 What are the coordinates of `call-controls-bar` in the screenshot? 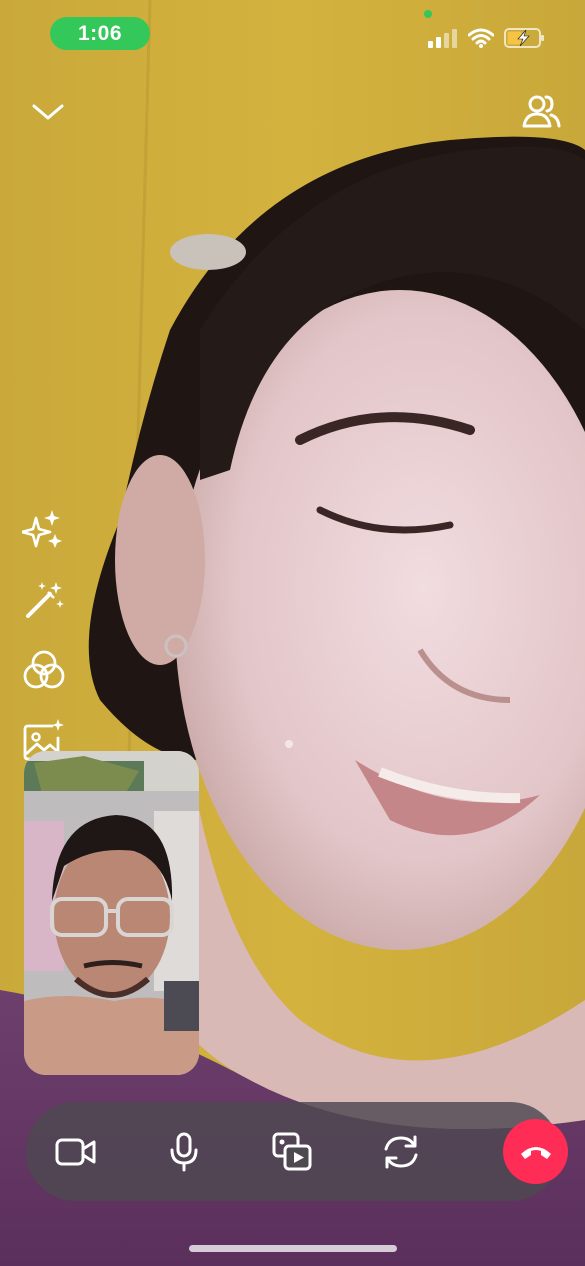 It's located at (297, 1151).